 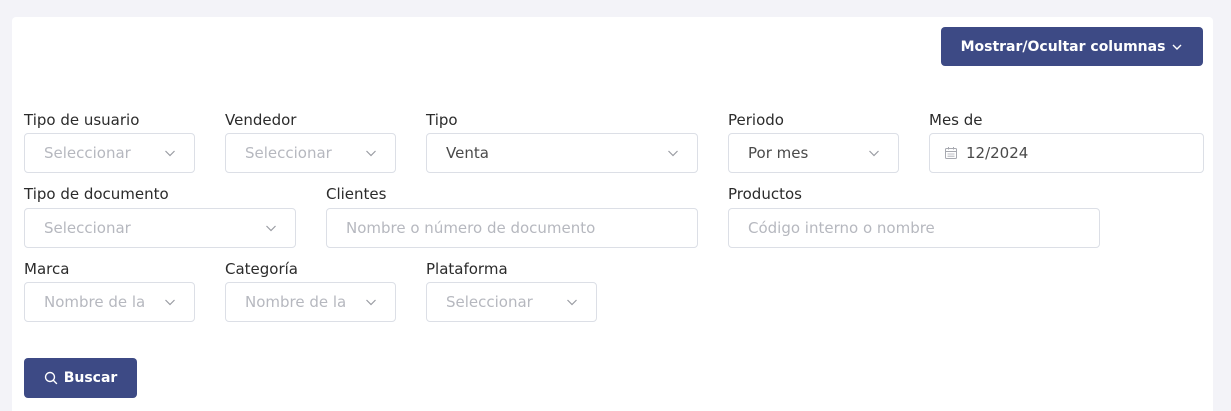 What do you see at coordinates (288, 153) in the screenshot?
I see `seller-placeholder: Seleccionar` at bounding box center [288, 153].